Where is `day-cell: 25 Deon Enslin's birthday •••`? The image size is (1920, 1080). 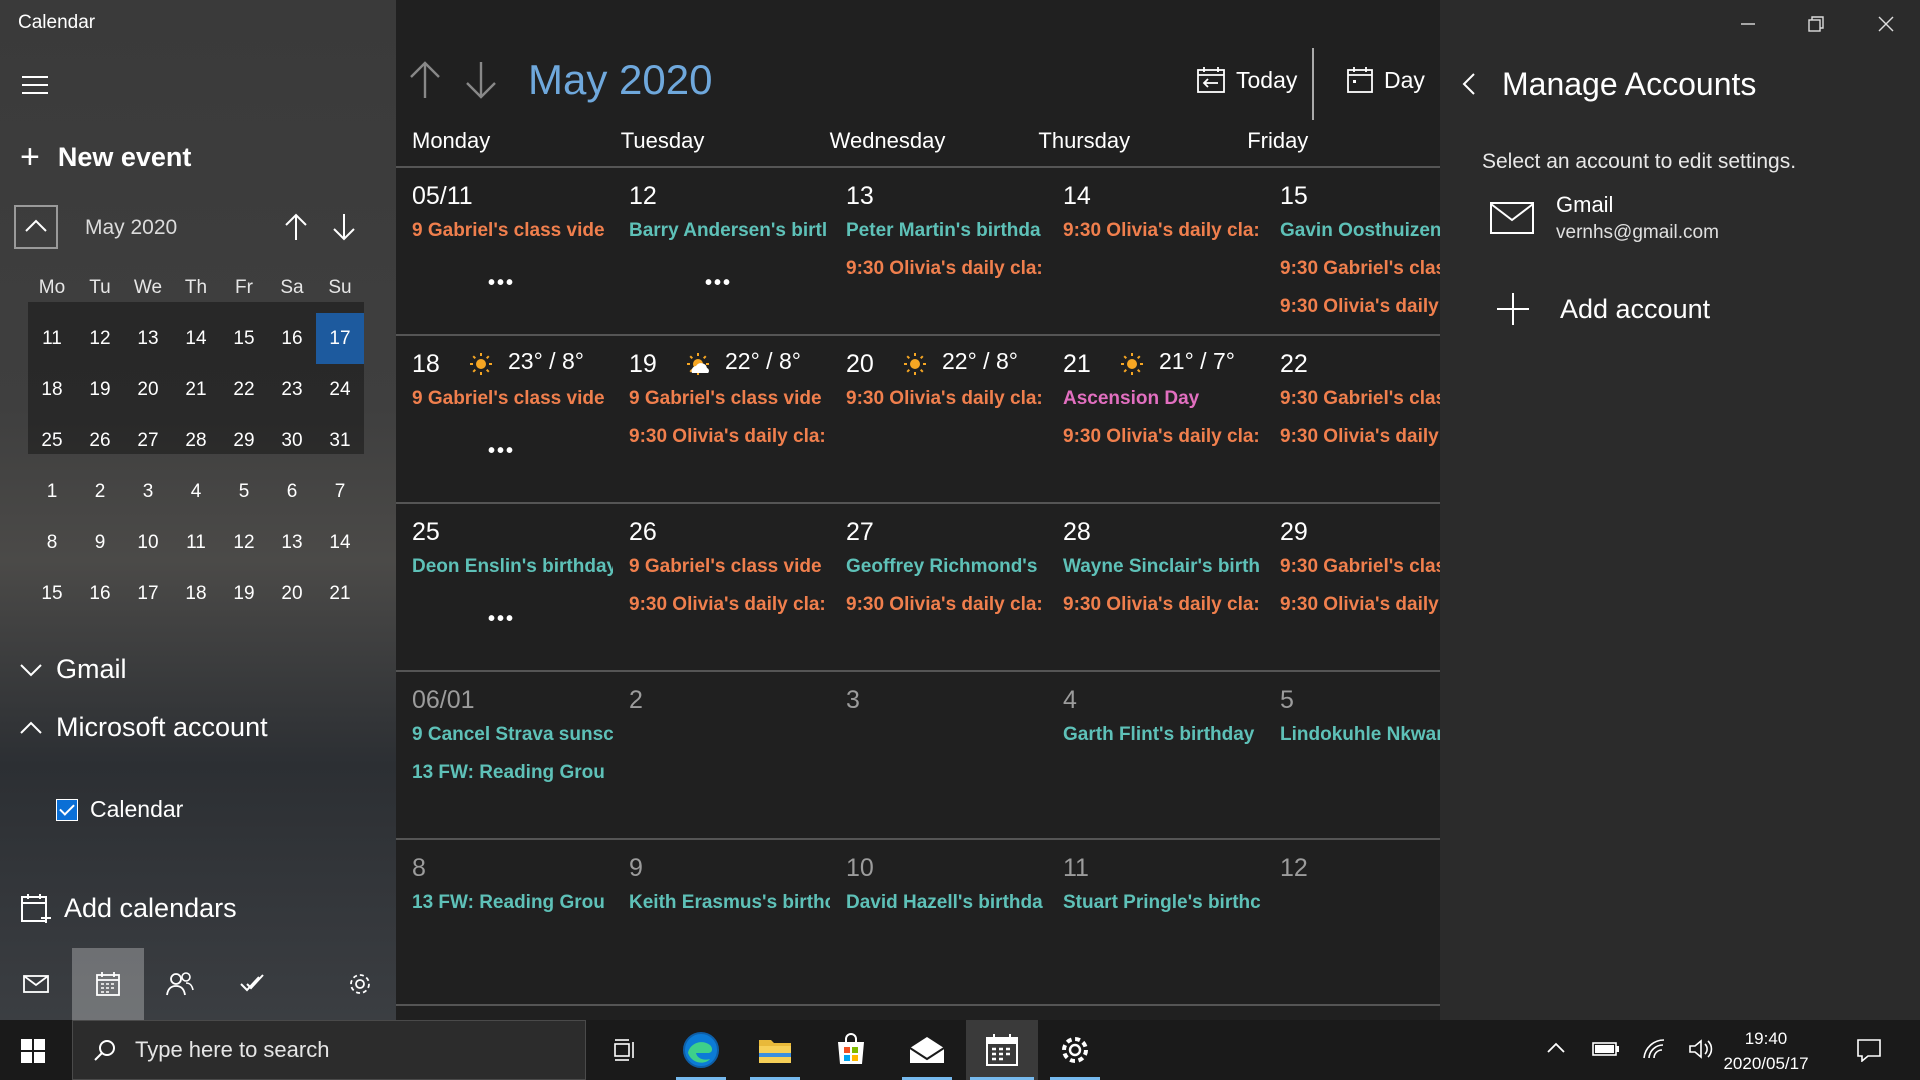 day-cell: 25 Deon Enslin's birthday ••• is located at coordinates (504, 587).